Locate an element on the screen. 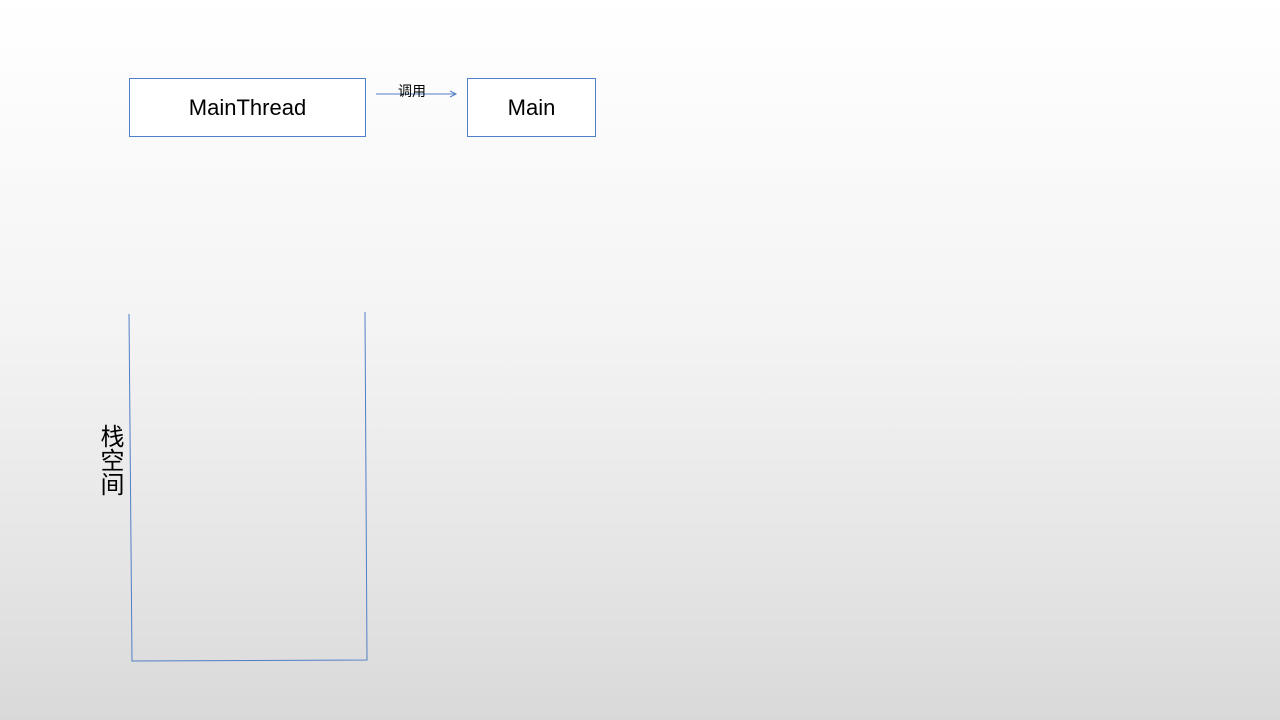 This screenshot has height=720, width=1280. mainthread-node: MainThread is located at coordinates (247, 107).